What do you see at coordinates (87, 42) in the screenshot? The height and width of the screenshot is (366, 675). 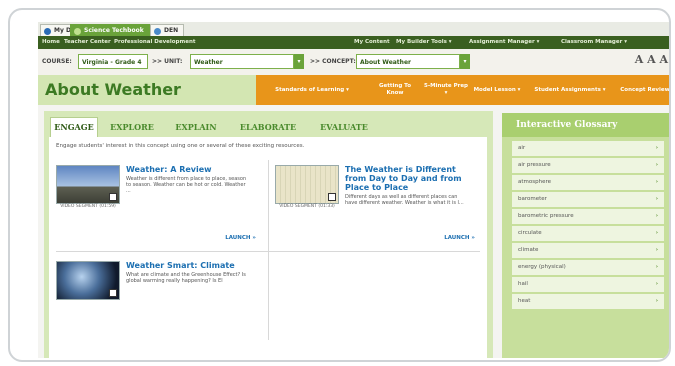 I see `nav-teacher-center: Teacher Center` at bounding box center [87, 42].